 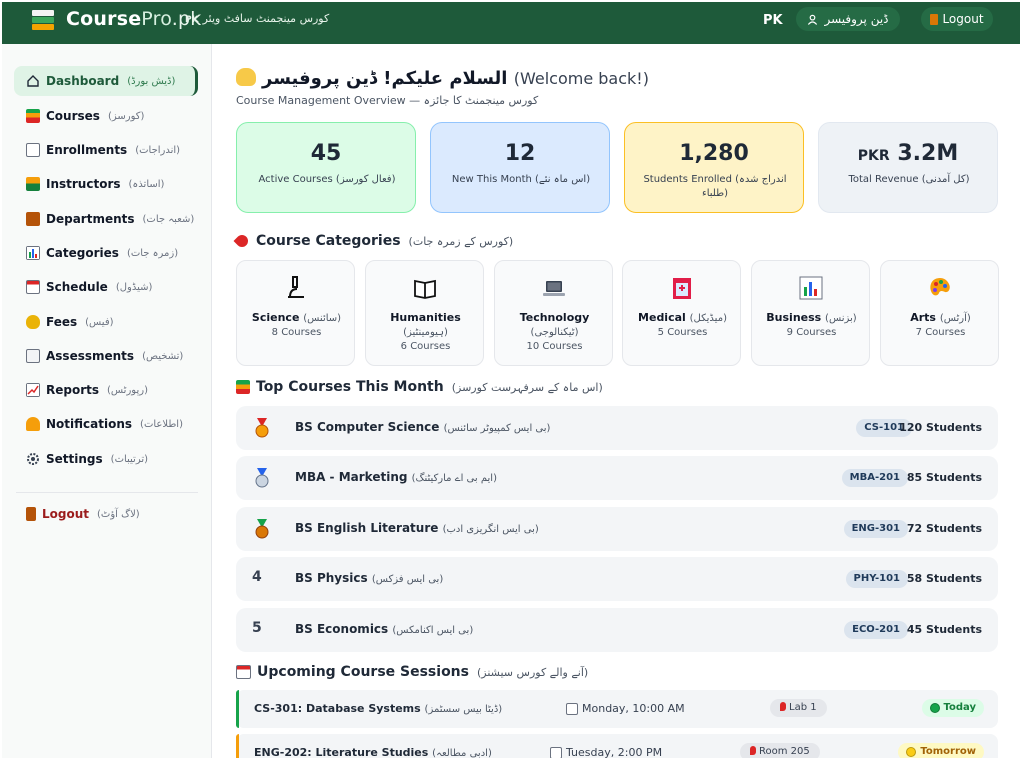 I want to click on microscope-icon, so click(x=296, y=287).